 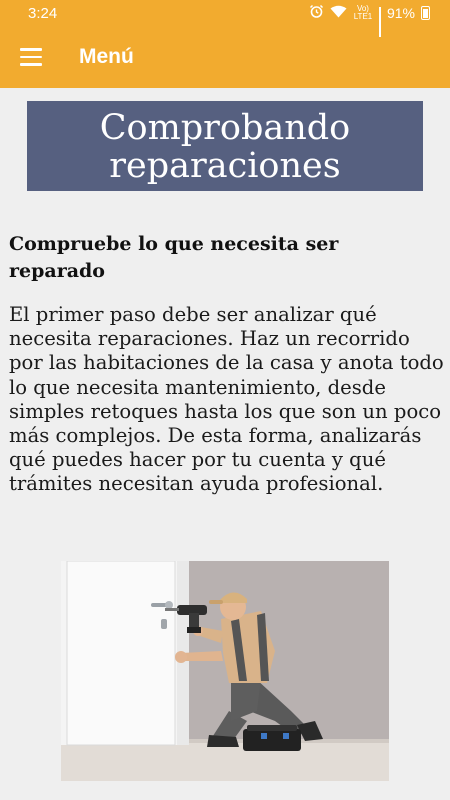 I want to click on banner-title-line2: reparaciones, so click(x=225, y=166).